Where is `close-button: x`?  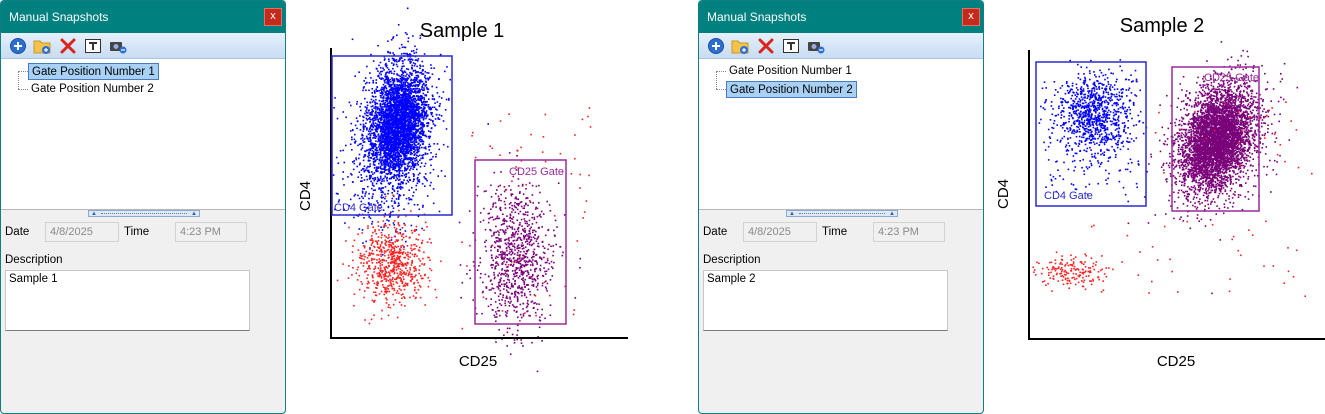
close-button: x is located at coordinates (273, 17).